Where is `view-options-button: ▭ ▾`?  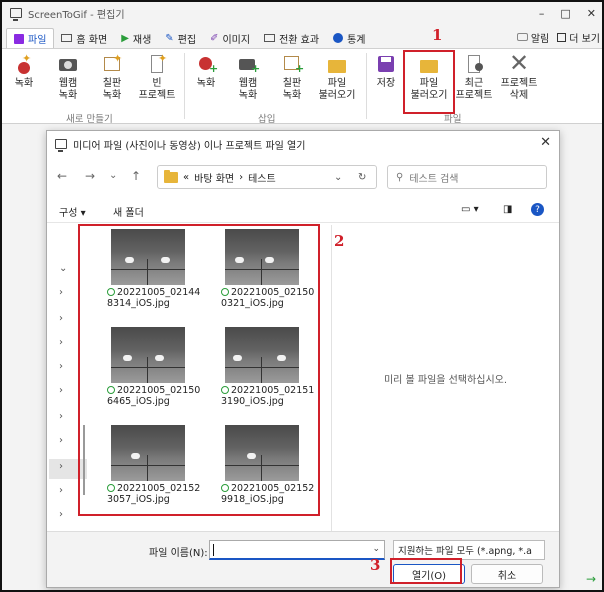
view-options-button: ▭ ▾ is located at coordinates (470, 209).